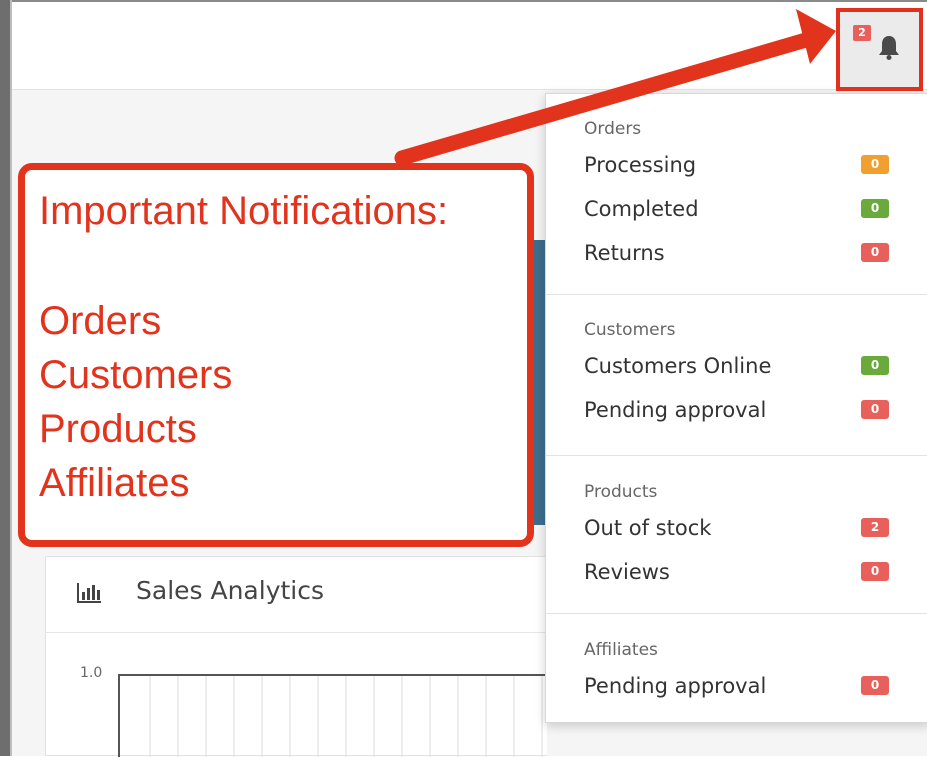  I want to click on bell-icon, so click(889, 48).